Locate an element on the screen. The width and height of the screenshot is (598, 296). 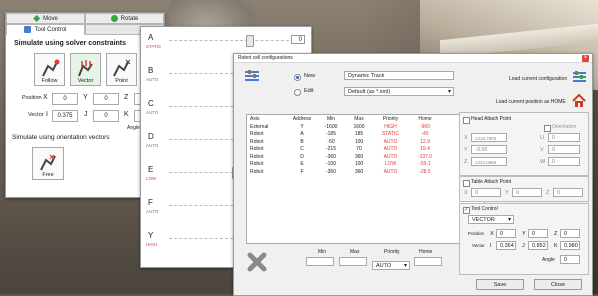
vector-label: Vector is located at coordinates (36, 115).